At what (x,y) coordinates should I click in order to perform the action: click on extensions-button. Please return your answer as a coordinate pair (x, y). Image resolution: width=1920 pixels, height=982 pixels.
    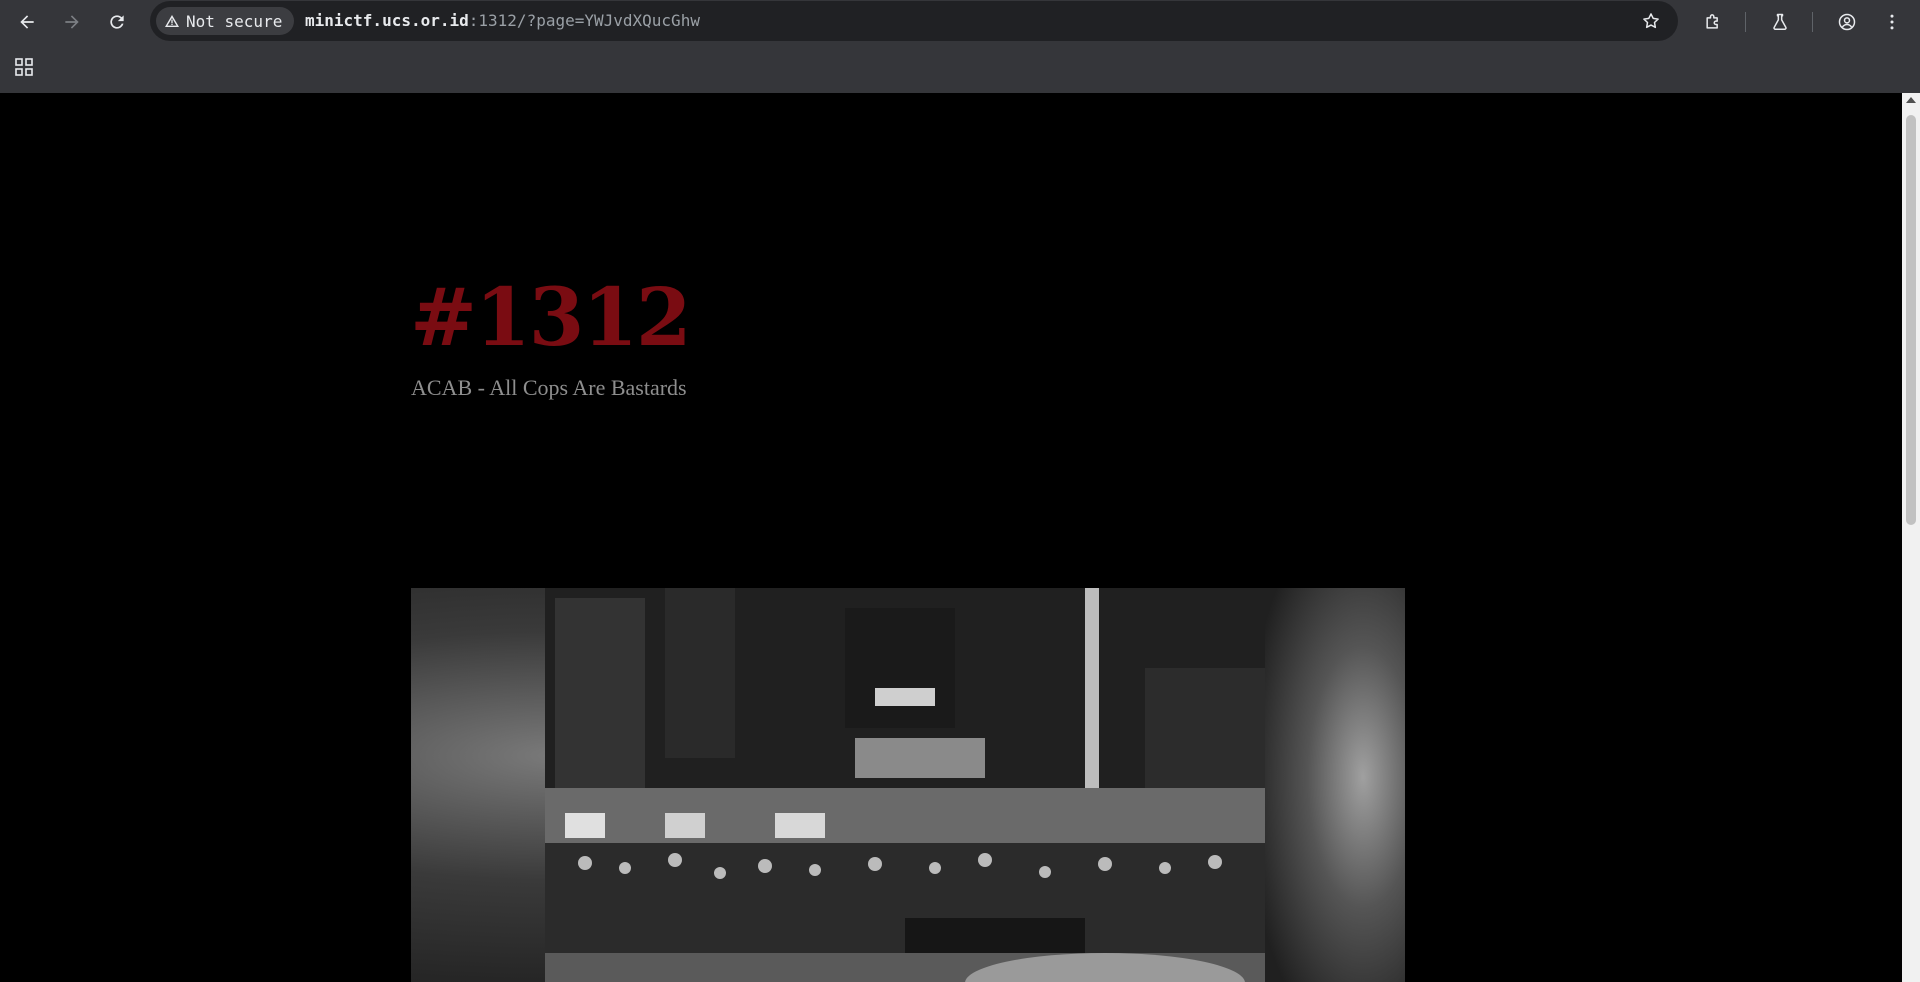
    Looking at the image, I should click on (1713, 22).